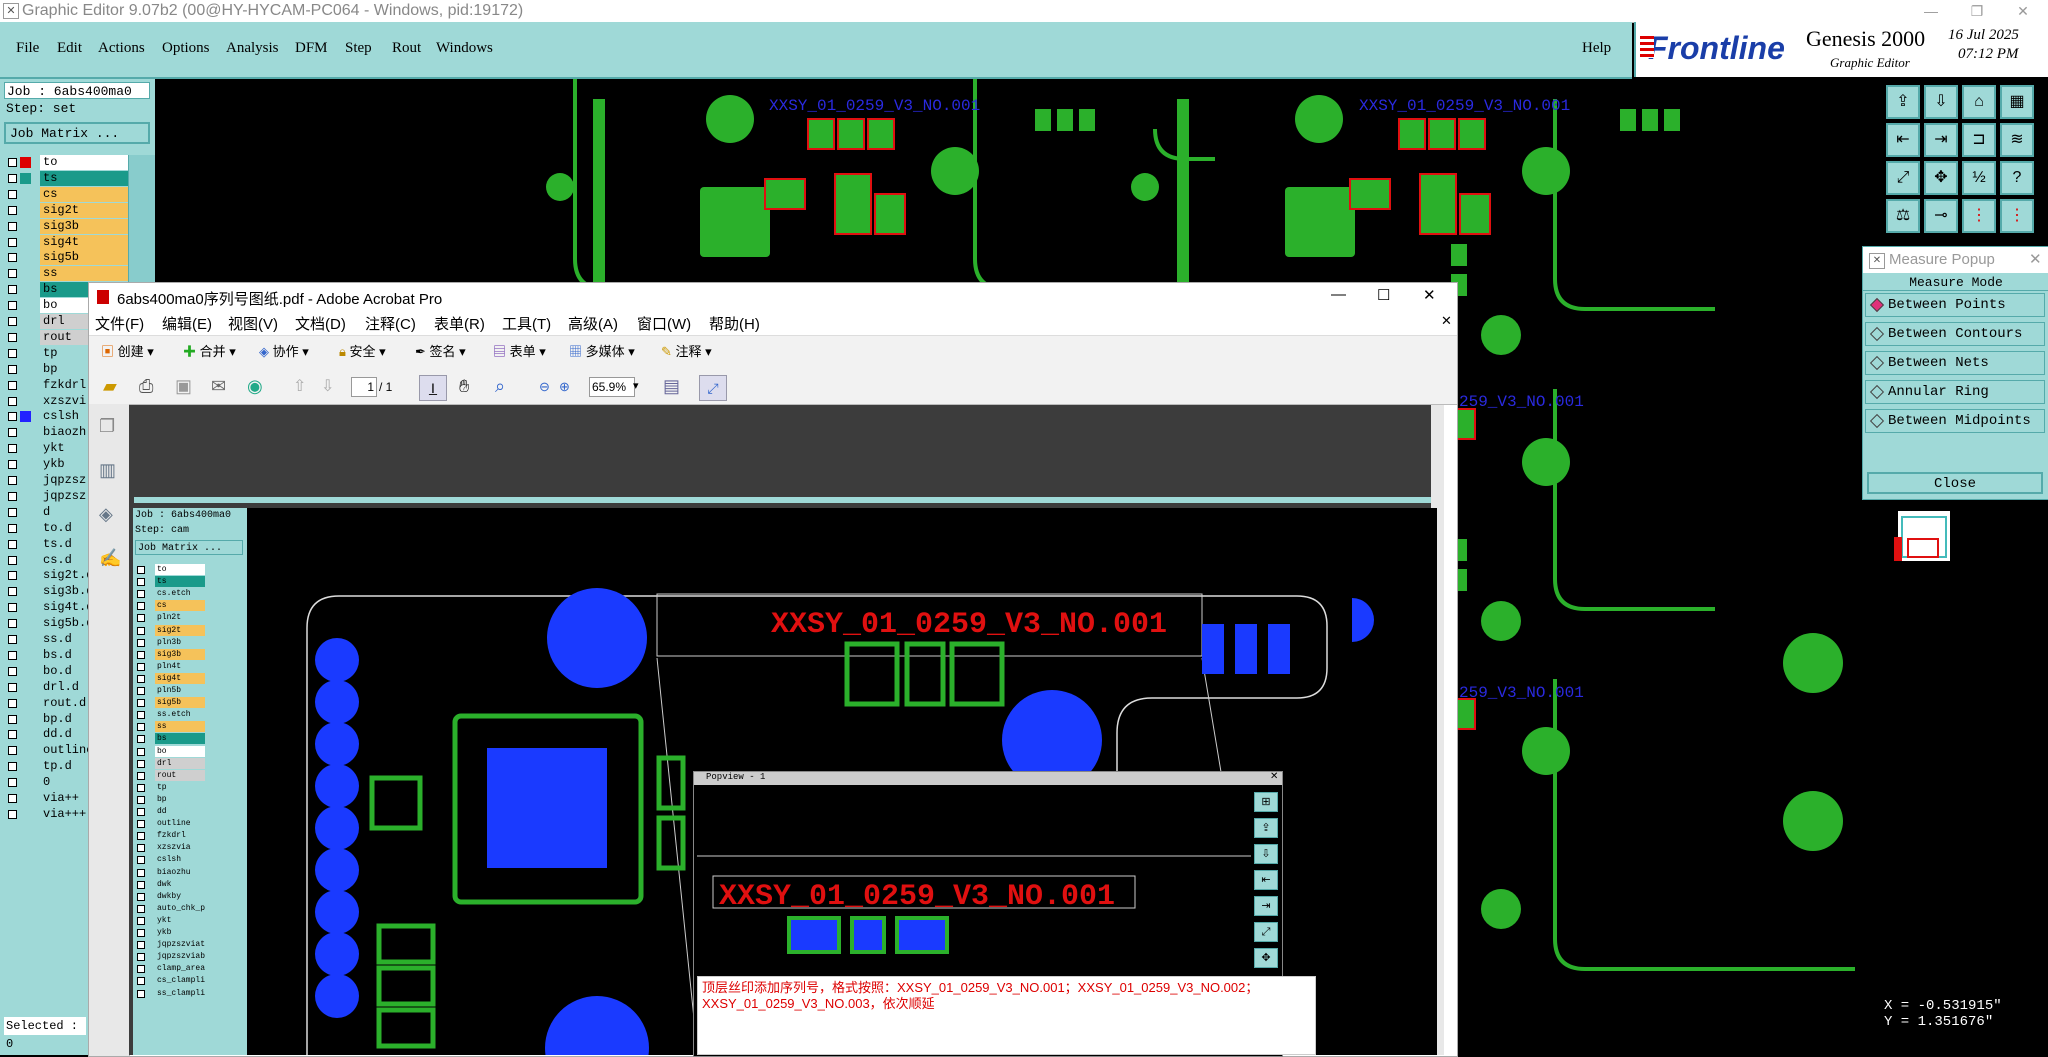  Describe the element at coordinates (1977, 11) in the screenshot. I see `restore-button: ❐` at that location.